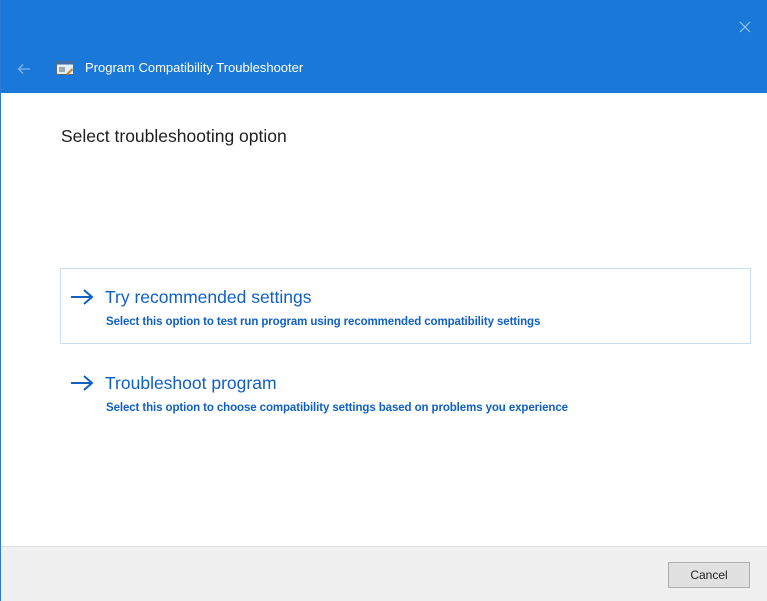 The image size is (767, 601). Describe the element at coordinates (384, 573) in the screenshot. I see `footer-bar: Cancel` at that location.